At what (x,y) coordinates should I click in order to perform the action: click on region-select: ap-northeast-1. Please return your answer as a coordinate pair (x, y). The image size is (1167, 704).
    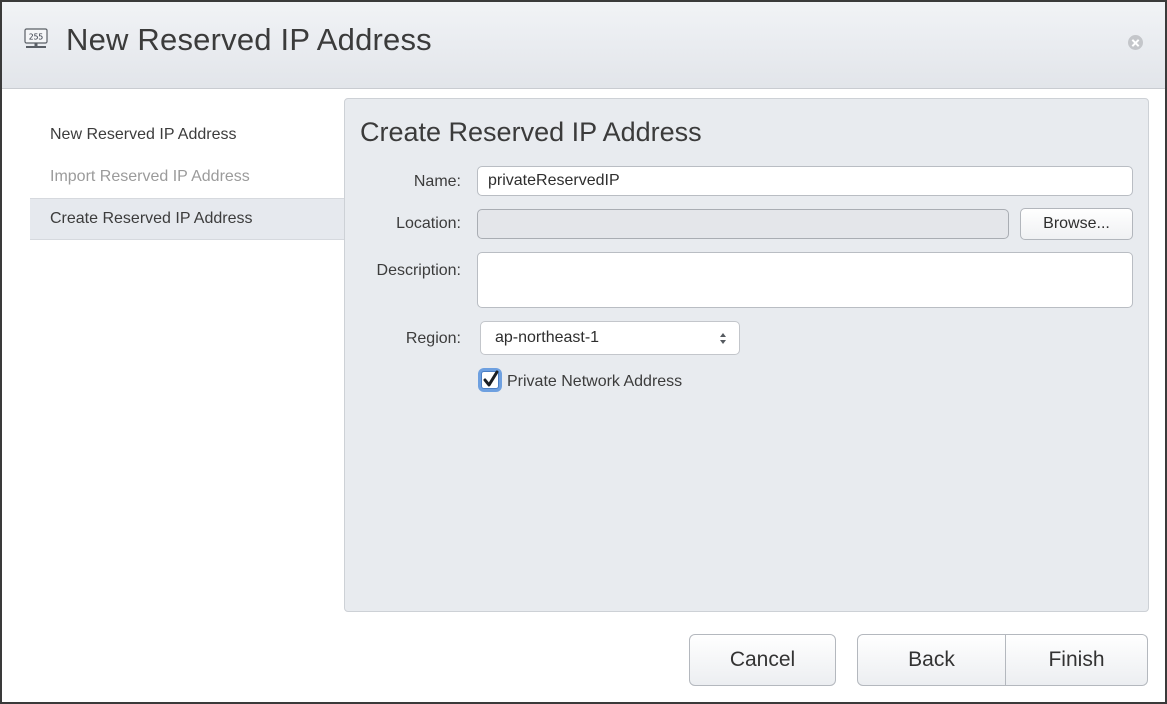
    Looking at the image, I should click on (610, 338).